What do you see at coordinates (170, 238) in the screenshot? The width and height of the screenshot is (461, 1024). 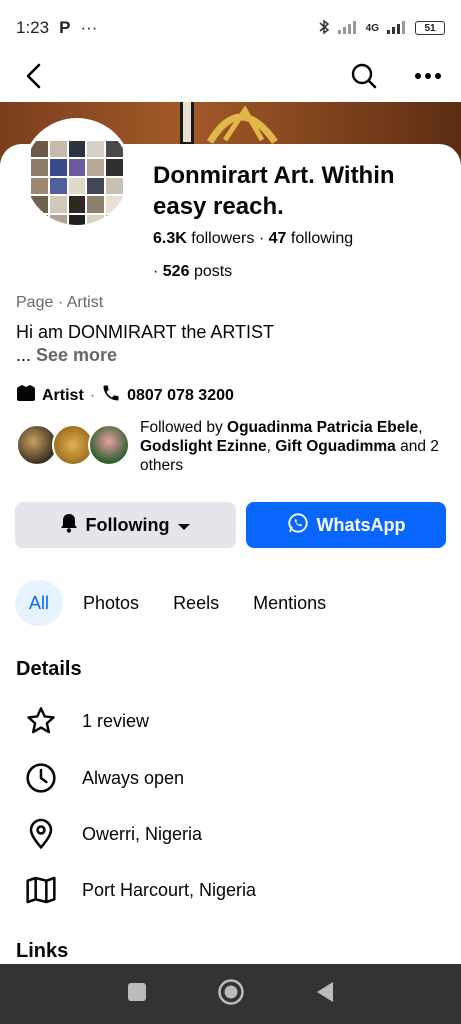 I see `followers-count: 6.3K` at bounding box center [170, 238].